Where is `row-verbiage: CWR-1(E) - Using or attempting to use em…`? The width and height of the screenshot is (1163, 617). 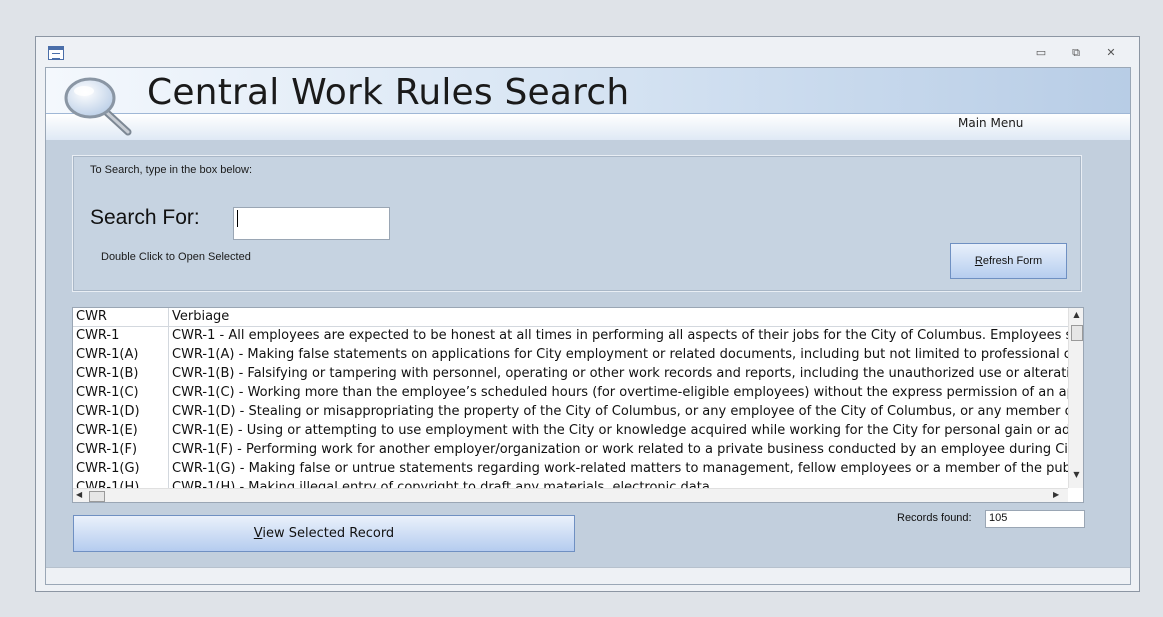 row-verbiage: CWR-1(E) - Using or attempting to use em… is located at coordinates (620, 430).